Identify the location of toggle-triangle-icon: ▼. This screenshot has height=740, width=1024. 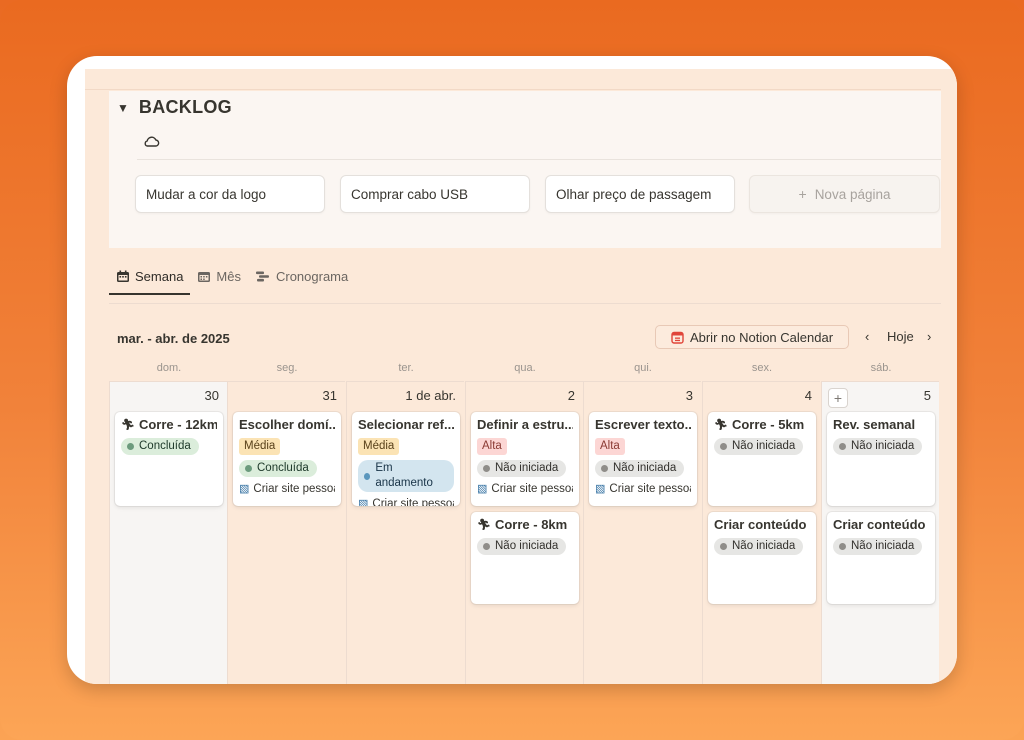
(123, 108).